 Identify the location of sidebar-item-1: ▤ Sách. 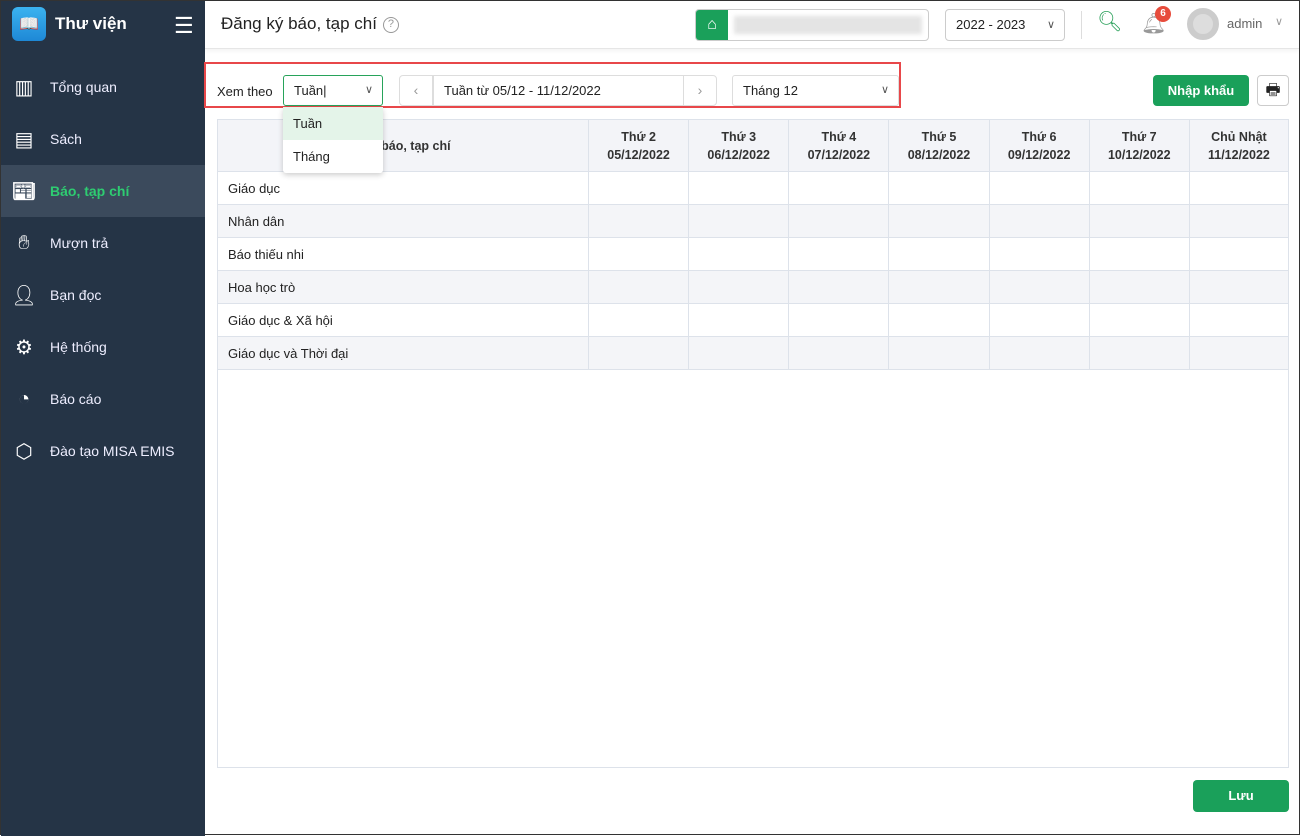
(103, 139).